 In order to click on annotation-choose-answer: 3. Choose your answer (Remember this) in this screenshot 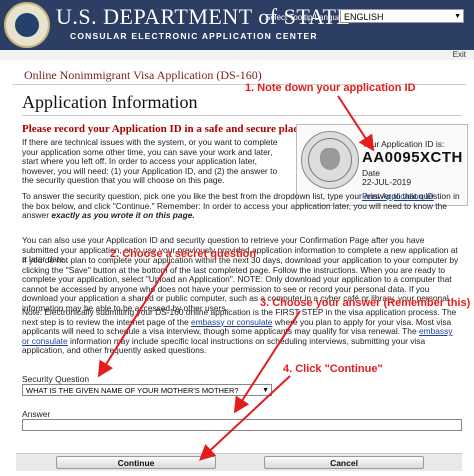, I will do `click(365, 303)`.